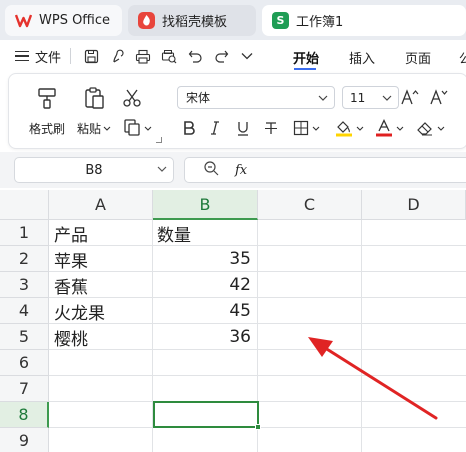 The height and width of the screenshot is (452, 466). Describe the element at coordinates (91, 56) in the screenshot. I see `save-icon` at that location.